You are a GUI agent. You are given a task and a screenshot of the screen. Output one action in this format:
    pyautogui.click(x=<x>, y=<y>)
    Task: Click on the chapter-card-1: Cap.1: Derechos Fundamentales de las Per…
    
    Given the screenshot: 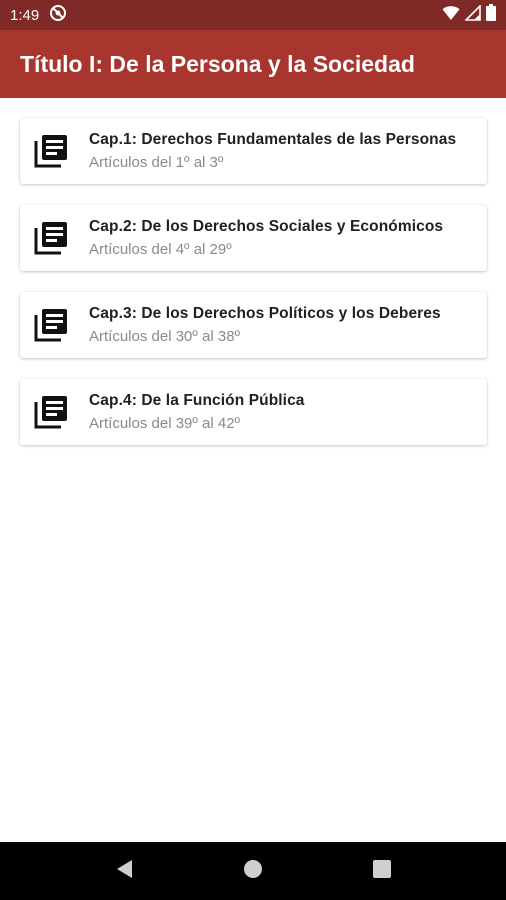 What is the action you would take?
    pyautogui.click(x=253, y=151)
    